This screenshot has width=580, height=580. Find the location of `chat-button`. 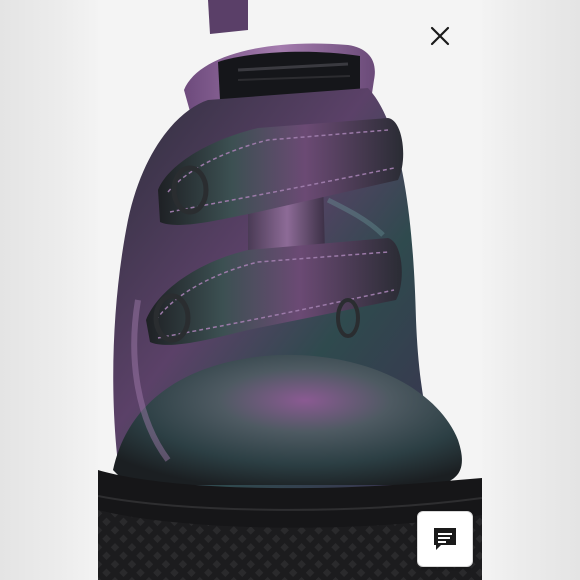

chat-button is located at coordinates (445, 539).